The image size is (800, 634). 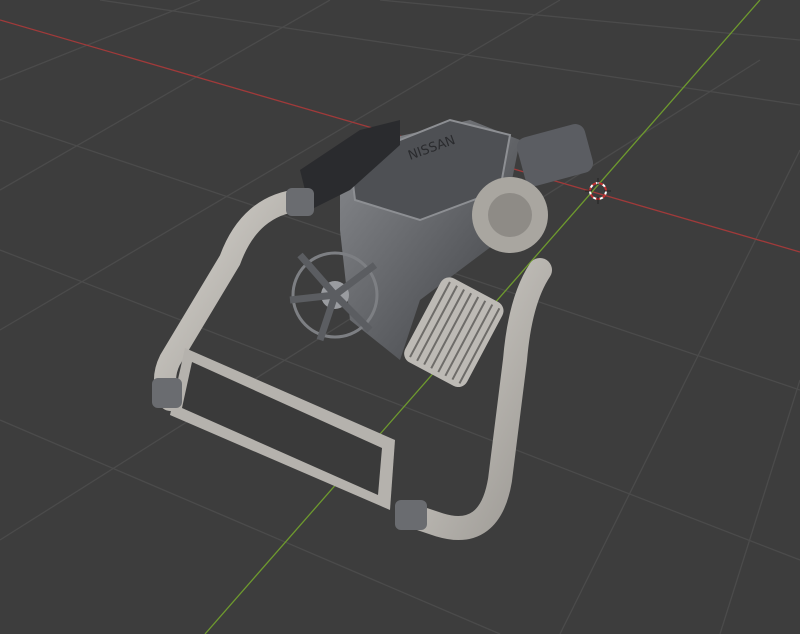 What do you see at coordinates (555, 155) in the screenshot?
I see `turbo-housing` at bounding box center [555, 155].